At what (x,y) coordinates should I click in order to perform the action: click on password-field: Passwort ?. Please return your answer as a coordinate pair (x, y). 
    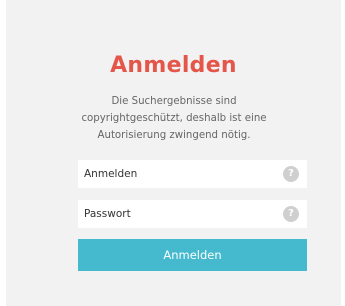
    Looking at the image, I should click on (192, 214).